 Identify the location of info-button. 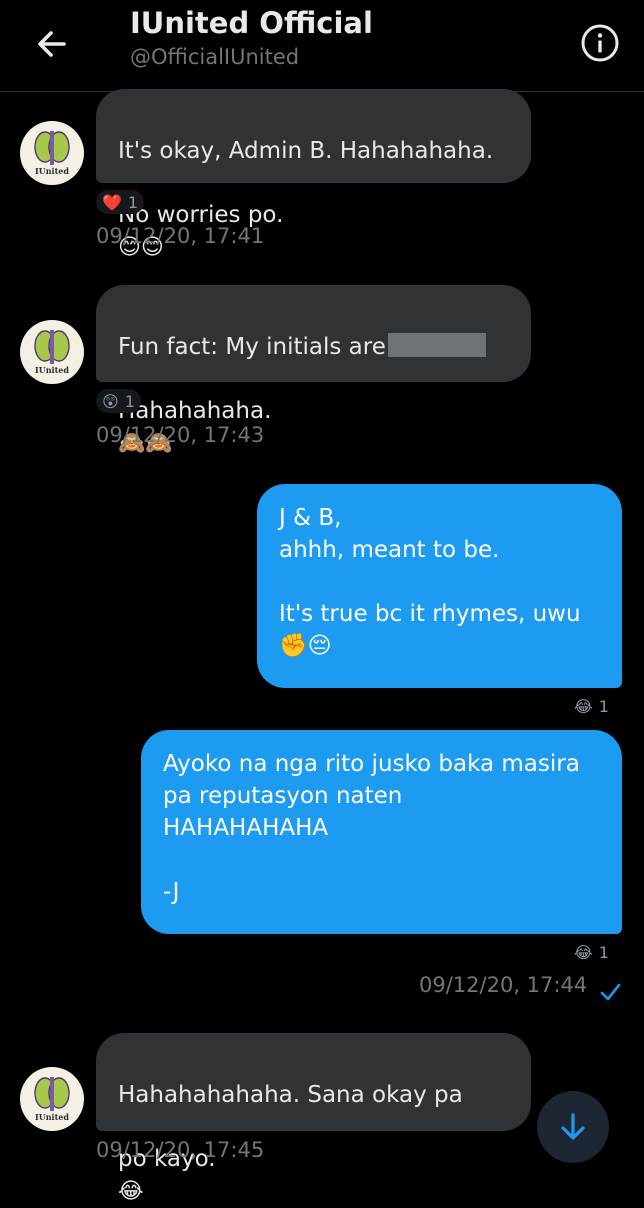
(600, 43).